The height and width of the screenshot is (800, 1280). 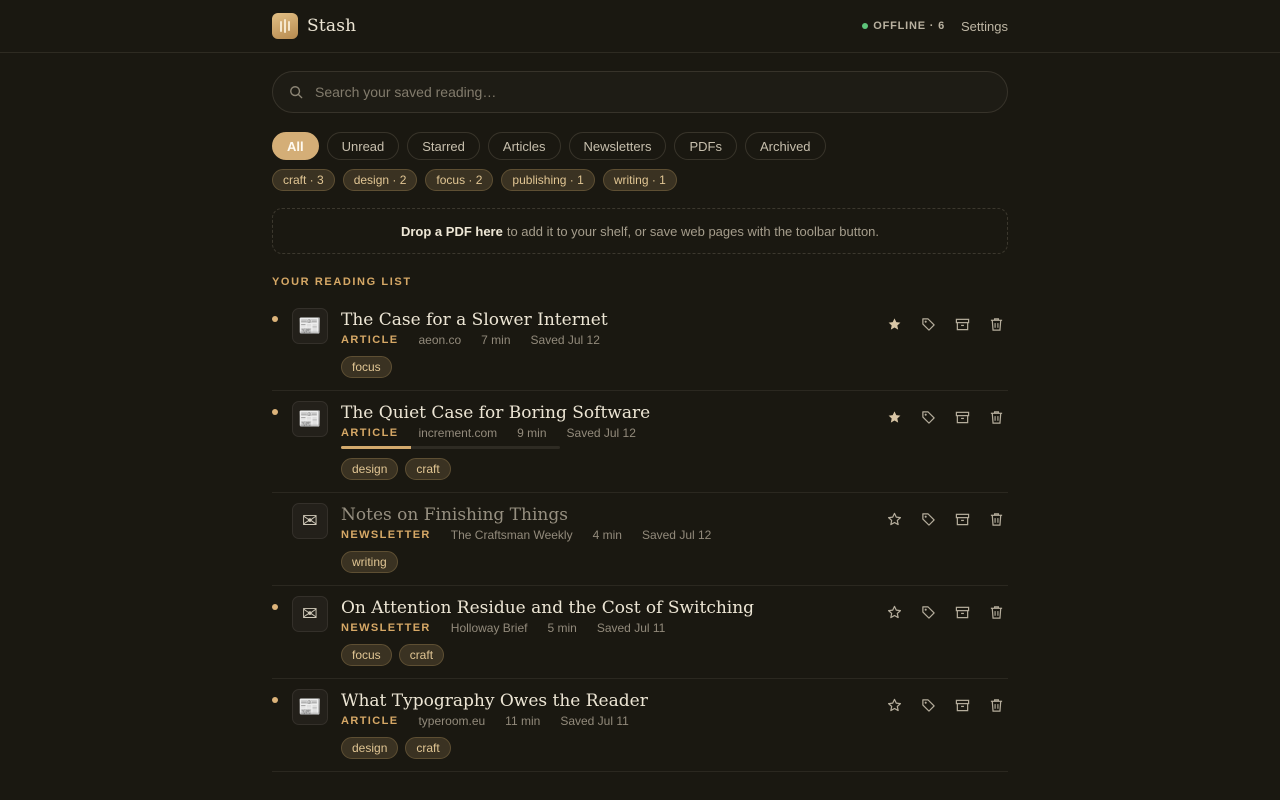 I want to click on item-meta: ARTICLE increment.com 9 min Saved Jul 12, so click(x=611, y=433).